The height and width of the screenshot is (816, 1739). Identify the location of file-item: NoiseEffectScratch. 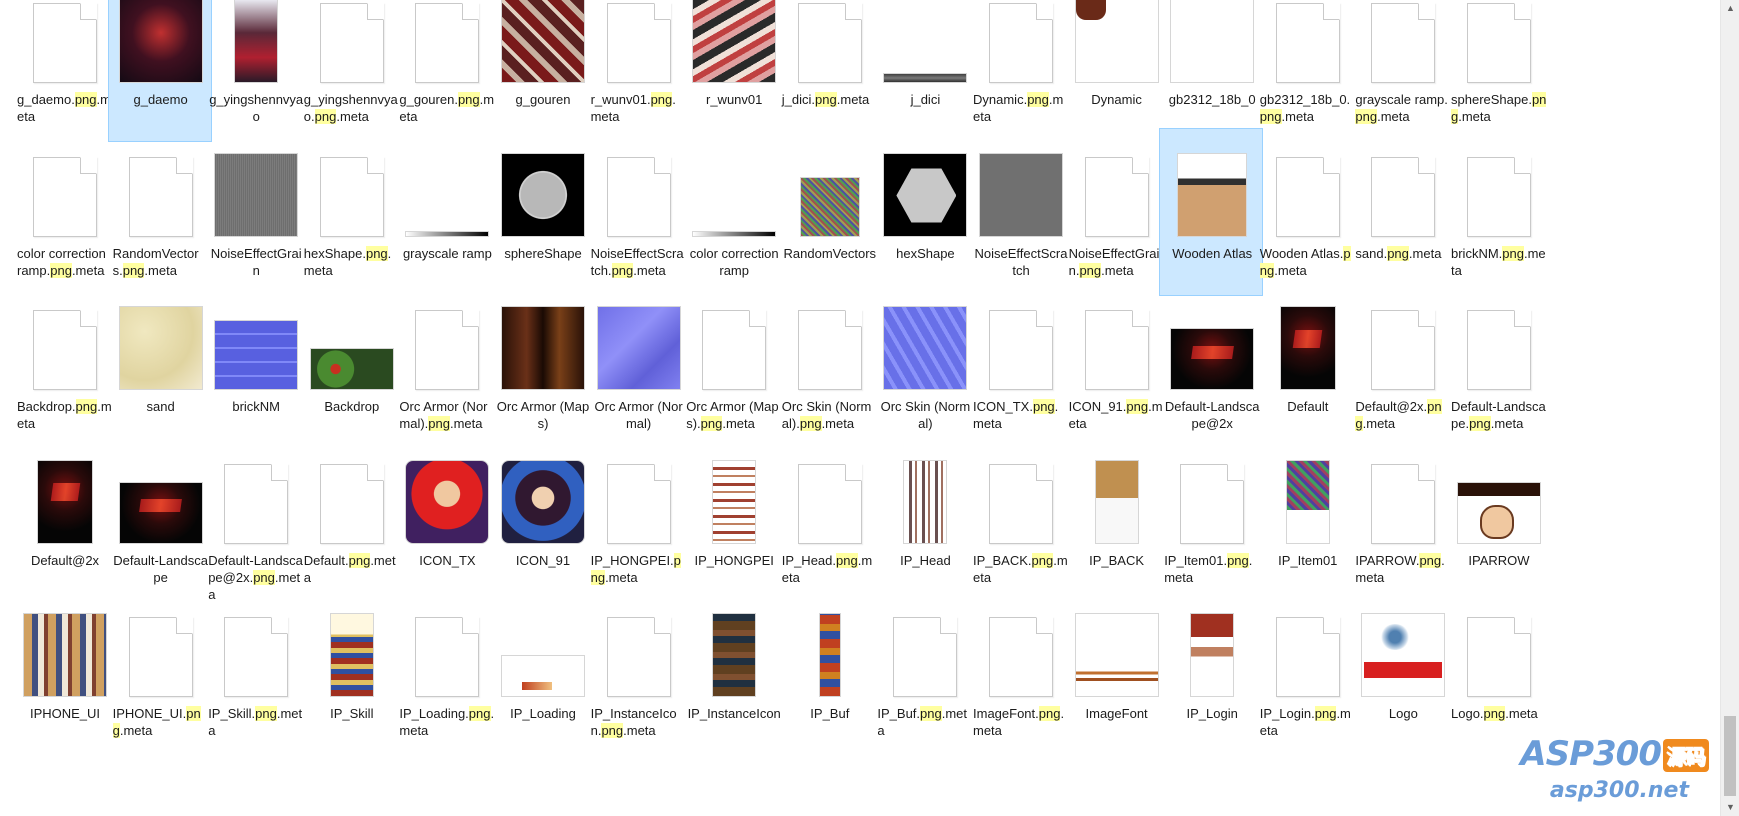
(1020, 212).